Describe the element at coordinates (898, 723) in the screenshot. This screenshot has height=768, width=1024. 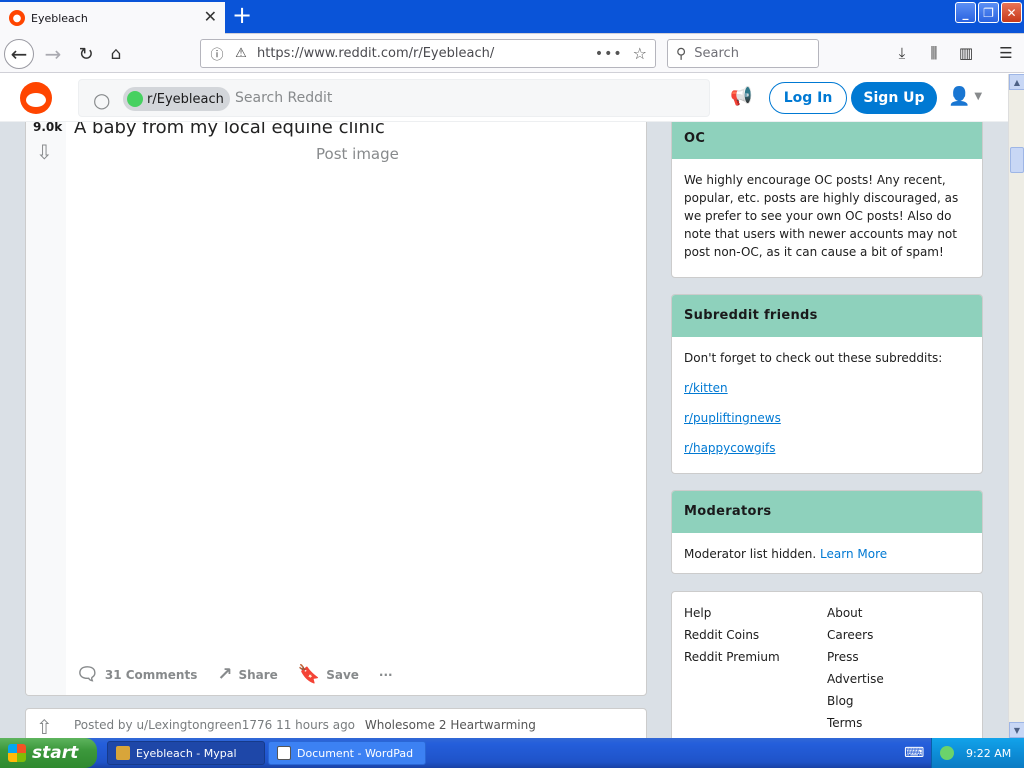
I see `footer-link-terms: Terms` at that location.